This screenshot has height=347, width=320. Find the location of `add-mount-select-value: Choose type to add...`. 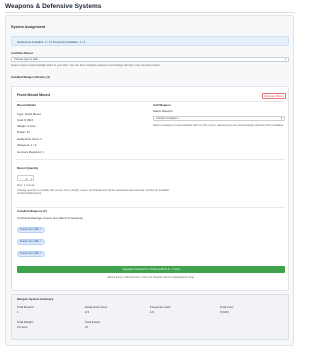

add-mount-select-value: Choose type to add... is located at coordinates (27, 59).